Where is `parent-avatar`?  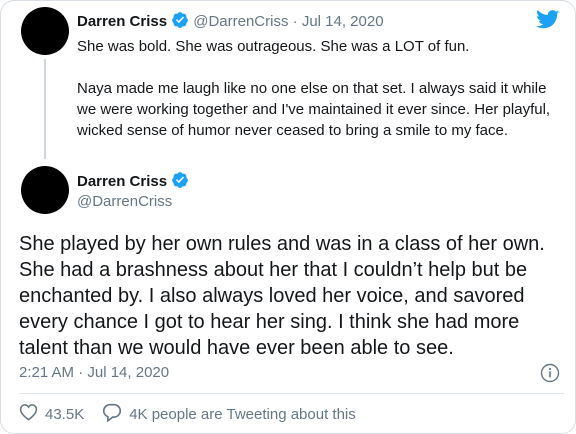 parent-avatar is located at coordinates (45, 31).